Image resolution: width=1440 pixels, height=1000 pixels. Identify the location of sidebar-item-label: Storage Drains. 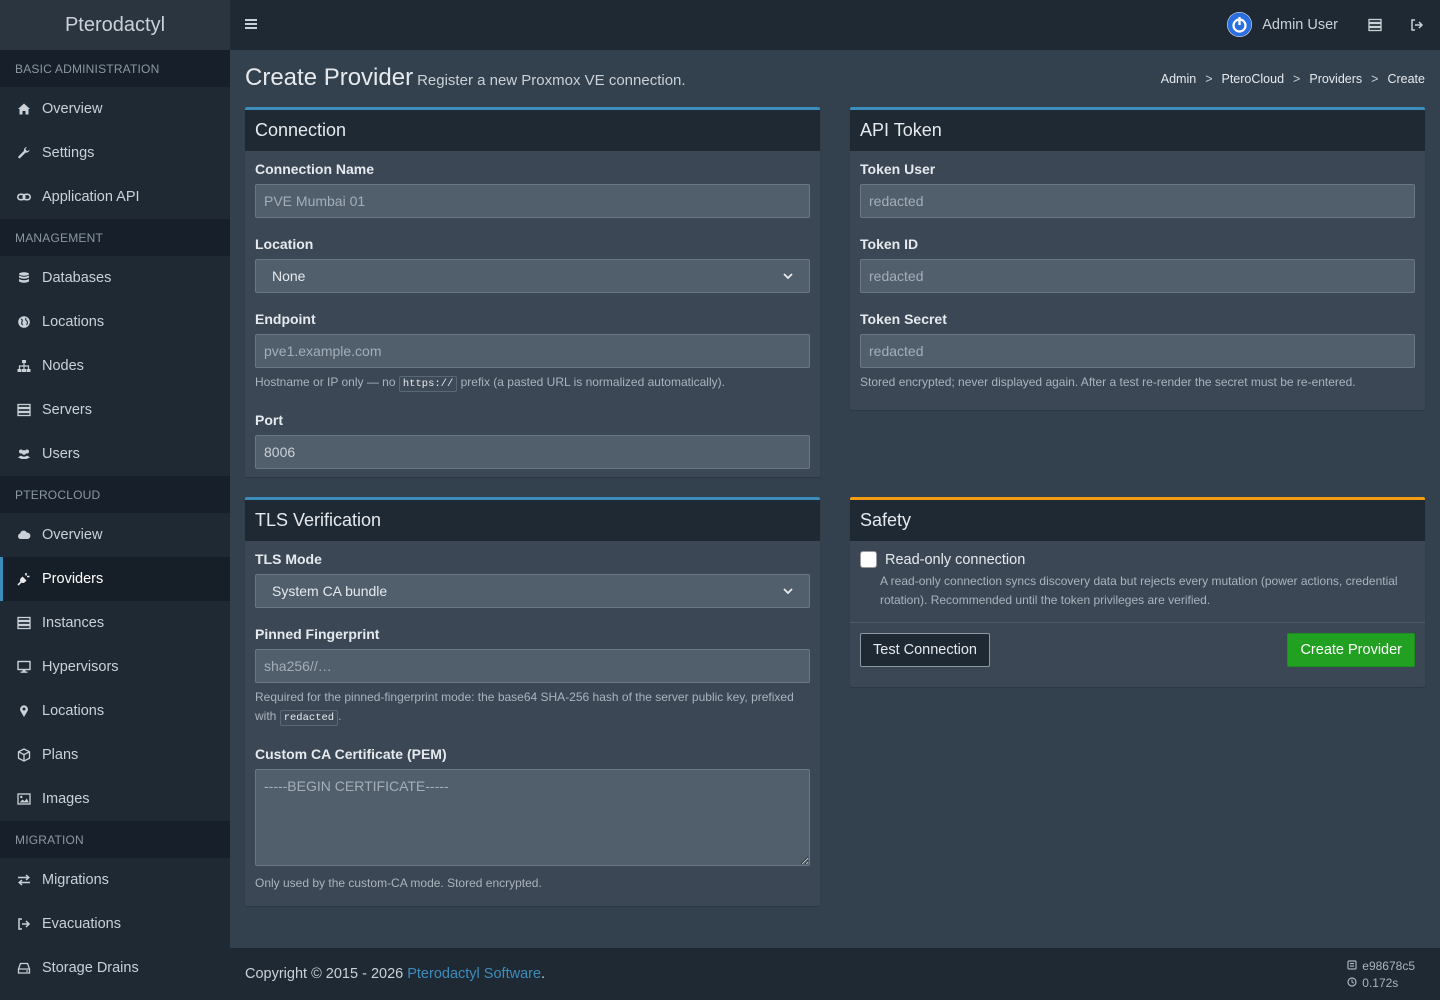
(90, 968).